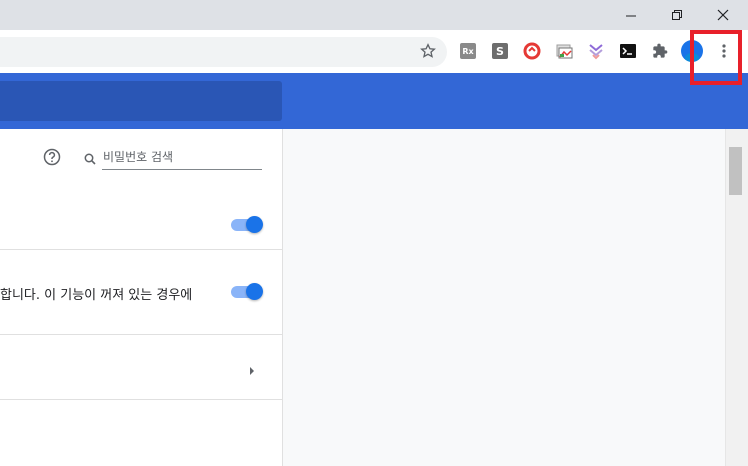  I want to click on extension-red-button, so click(532, 51).